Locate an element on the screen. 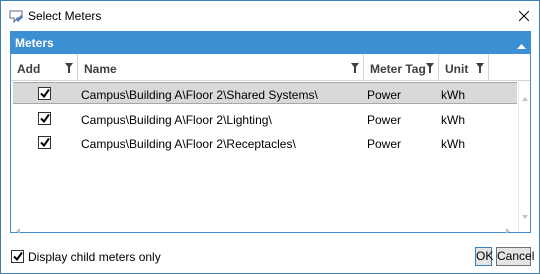 Image resolution: width=540 pixels, height=274 pixels. column-label-name: Name is located at coordinates (100, 69).